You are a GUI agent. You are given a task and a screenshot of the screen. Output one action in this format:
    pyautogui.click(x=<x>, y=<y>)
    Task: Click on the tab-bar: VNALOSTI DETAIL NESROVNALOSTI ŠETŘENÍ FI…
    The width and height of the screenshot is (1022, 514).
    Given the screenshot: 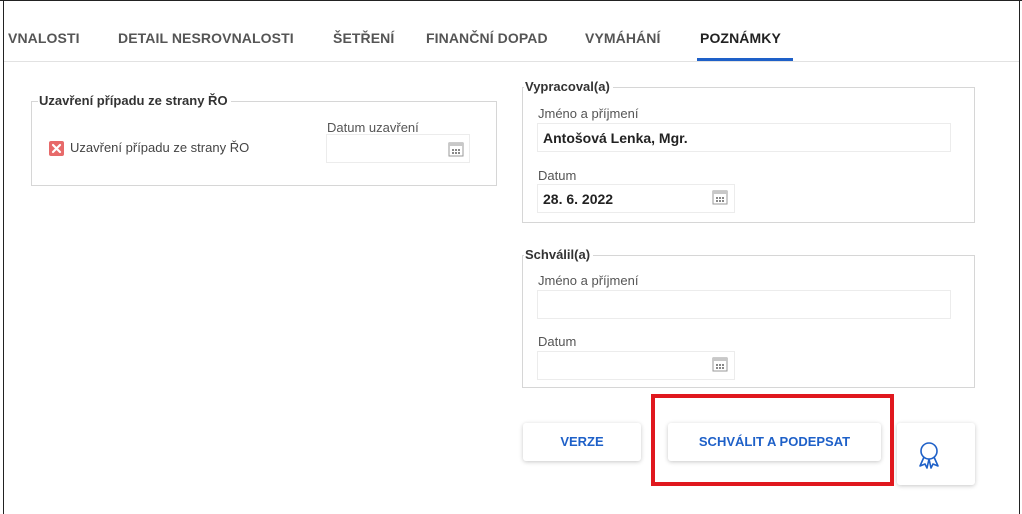 What is the action you would take?
    pyautogui.click(x=511, y=31)
    